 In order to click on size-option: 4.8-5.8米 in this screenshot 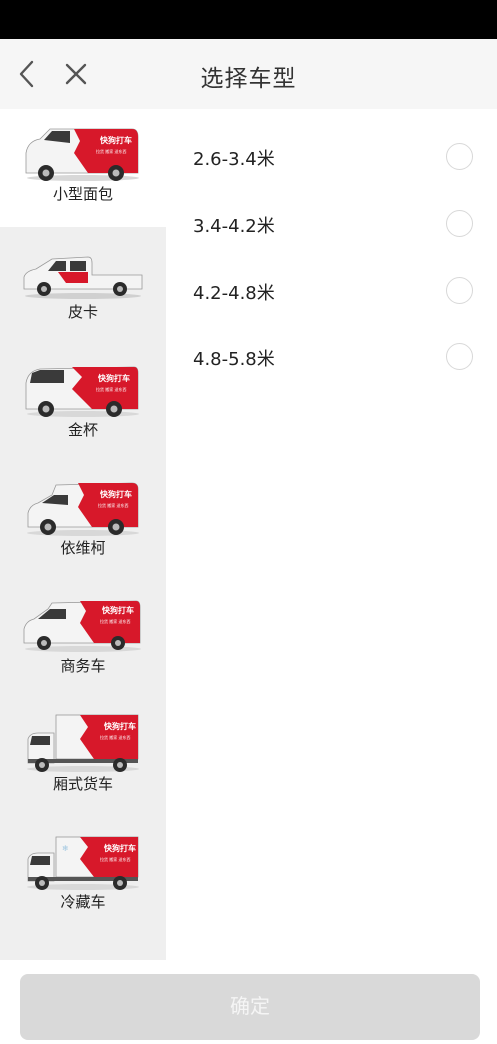, I will do `click(331, 341)`.